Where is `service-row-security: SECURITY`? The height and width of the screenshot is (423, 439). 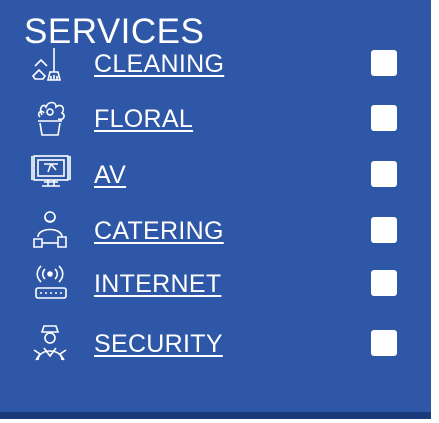
service-row-security: SECURITY is located at coordinates (215, 343).